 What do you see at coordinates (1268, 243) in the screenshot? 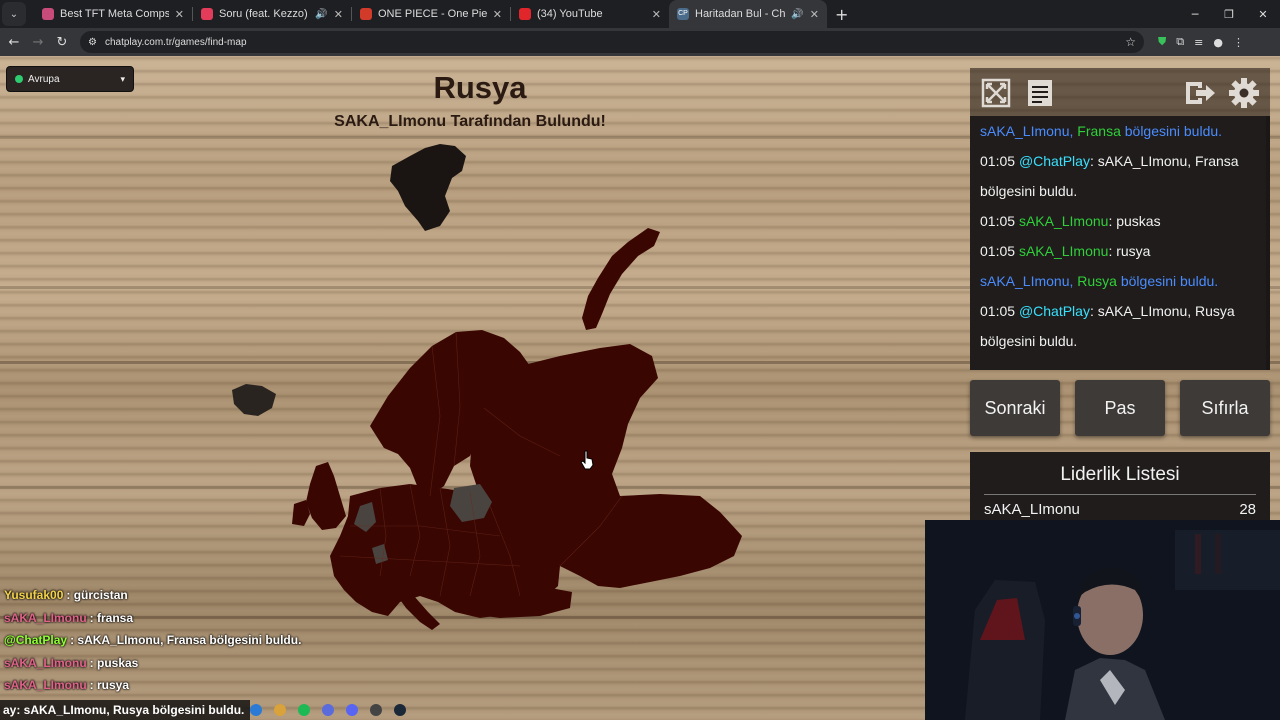
I see `chat-scrollbar` at bounding box center [1268, 243].